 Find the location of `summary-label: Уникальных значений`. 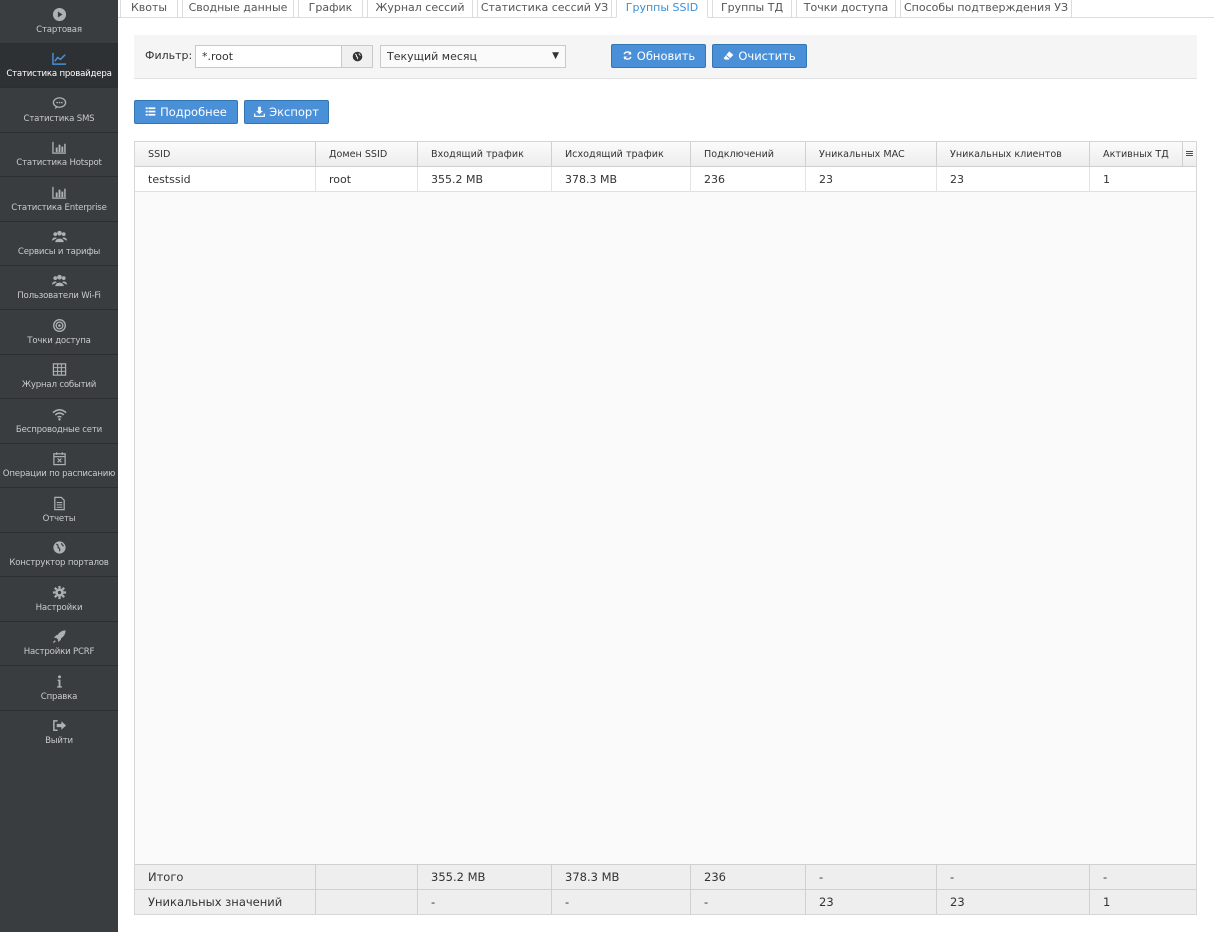

summary-label: Уникальных значений is located at coordinates (225, 902).